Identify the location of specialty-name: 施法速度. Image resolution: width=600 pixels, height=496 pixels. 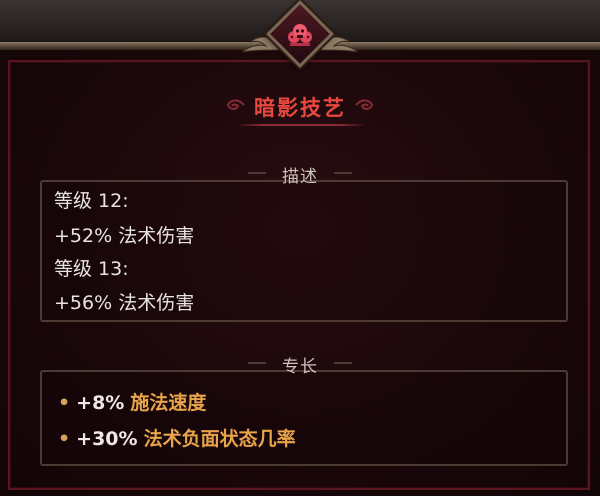
(168, 403).